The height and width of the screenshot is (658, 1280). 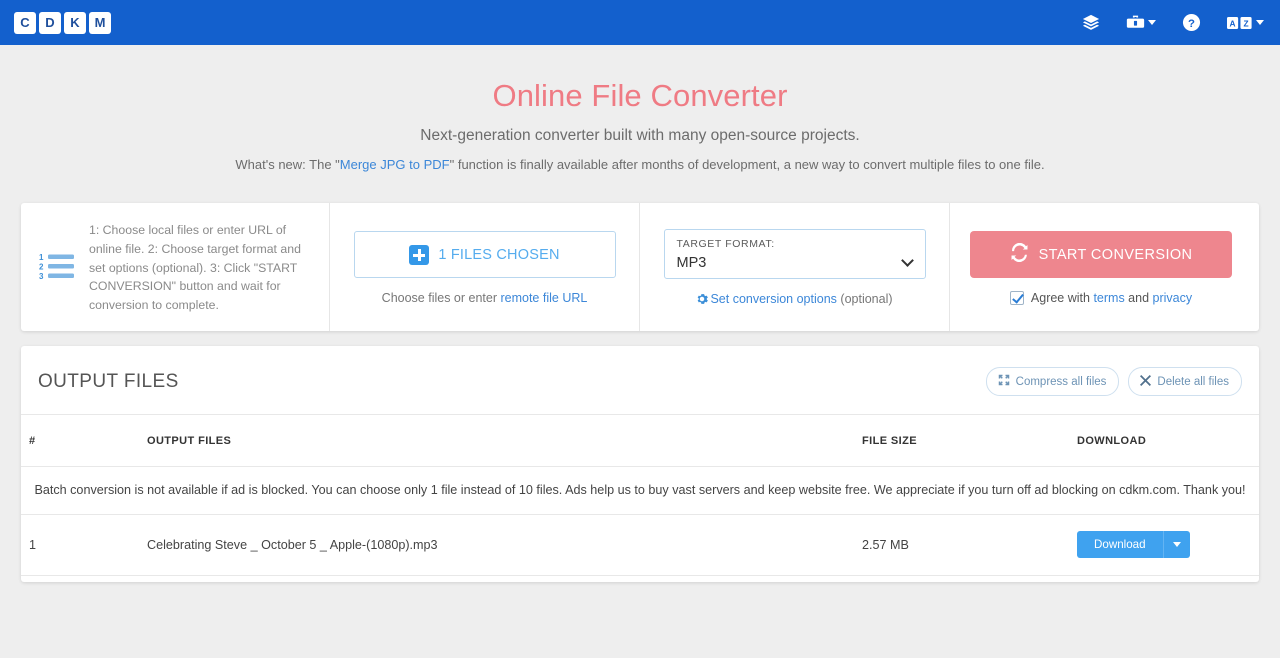 I want to click on files-chosen-label: 1 FILES CHOSEN, so click(x=499, y=254).